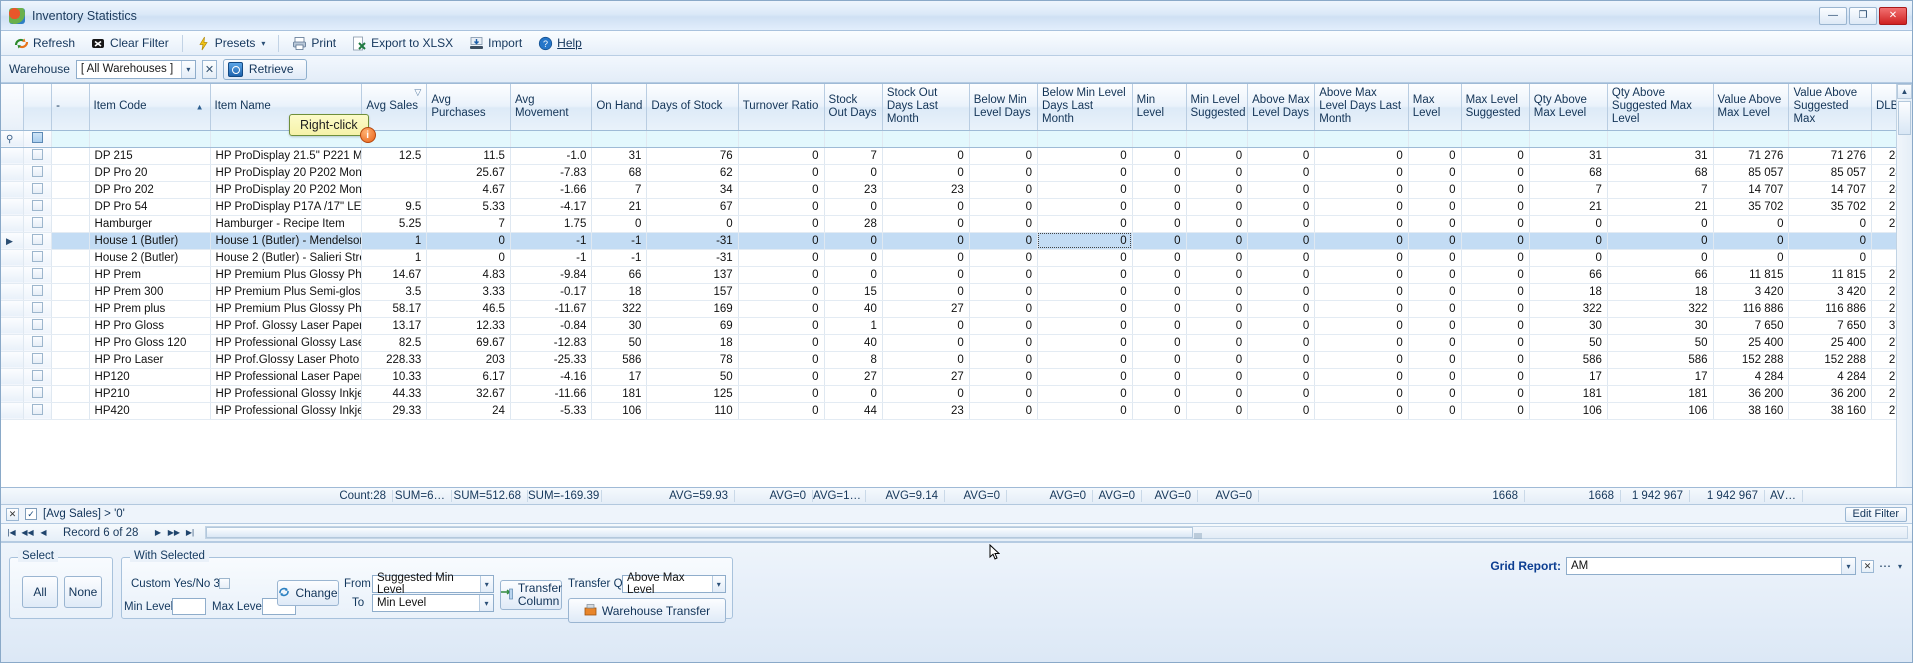  Describe the element at coordinates (150, 139) in the screenshot. I see `filter-input-item_code` at that location.